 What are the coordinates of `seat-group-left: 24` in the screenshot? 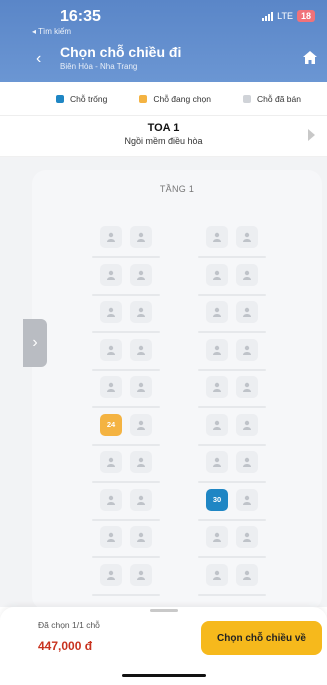 It's located at (126, 428).